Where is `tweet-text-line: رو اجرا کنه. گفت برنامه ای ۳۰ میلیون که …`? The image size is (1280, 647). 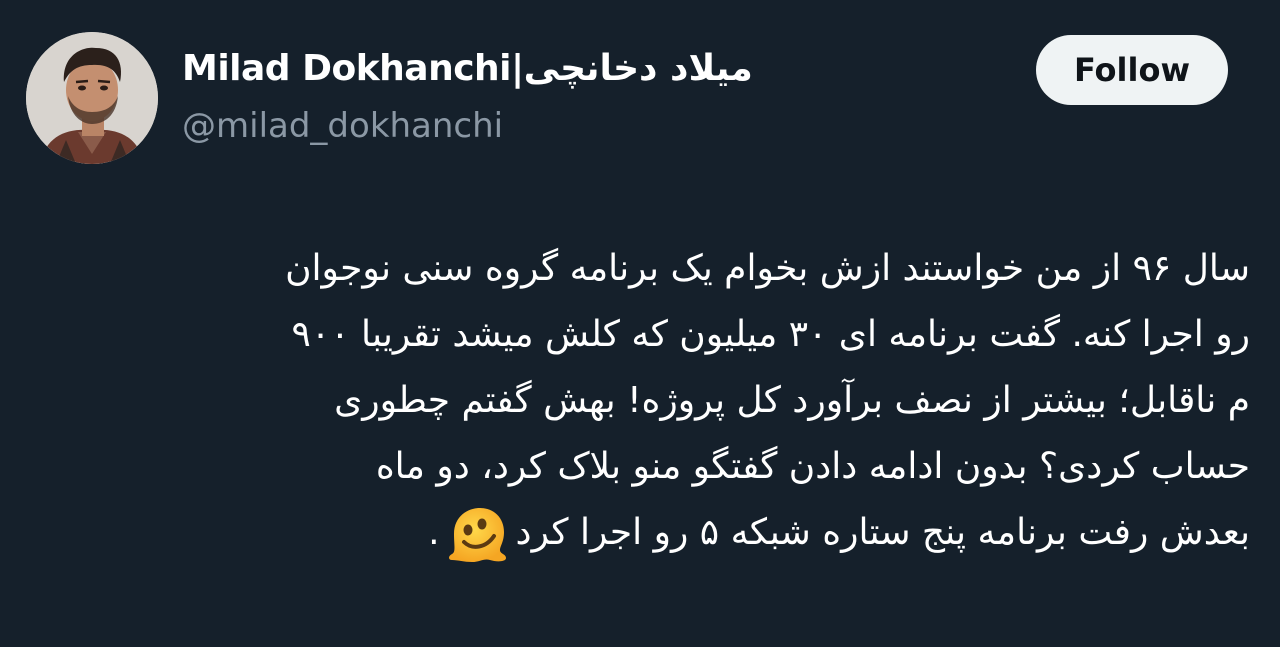
tweet-text-line: رو اجرا کنه. گفت برنامه ای ۳۰ میلیون که … is located at coordinates (770, 334).